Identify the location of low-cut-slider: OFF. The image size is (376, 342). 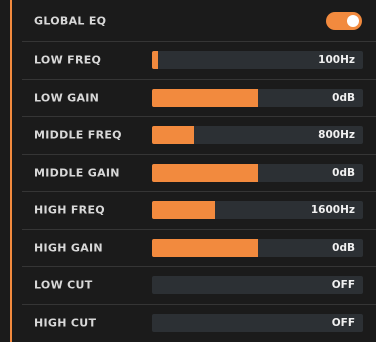
(257, 285).